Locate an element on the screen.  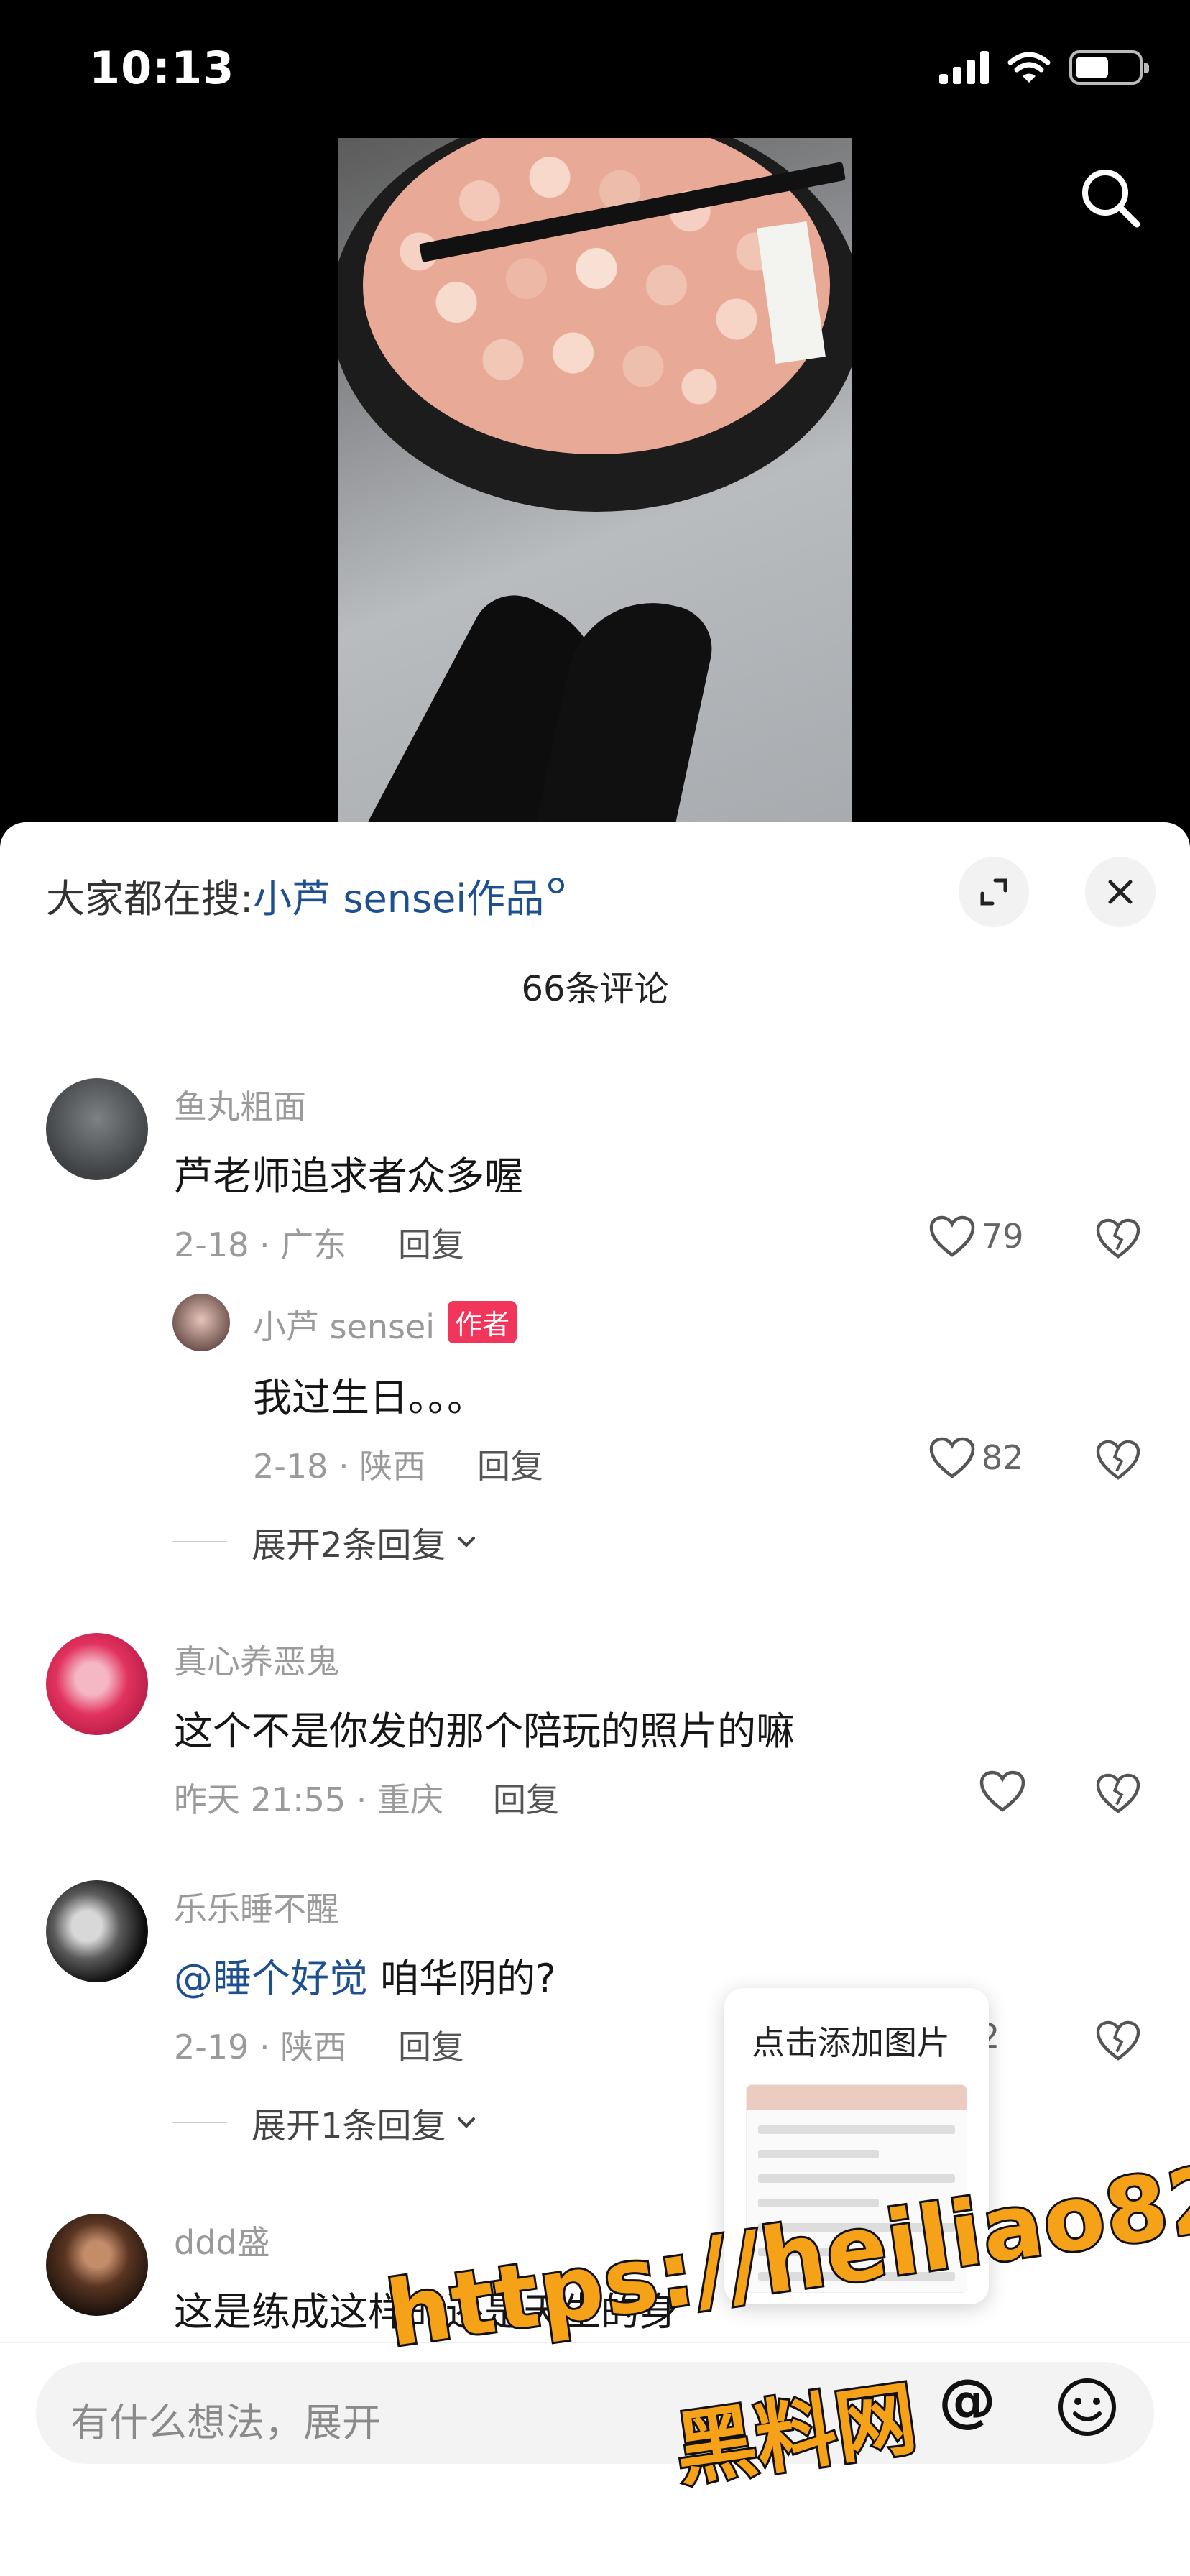
emoji-icon is located at coordinates (1087, 2407).